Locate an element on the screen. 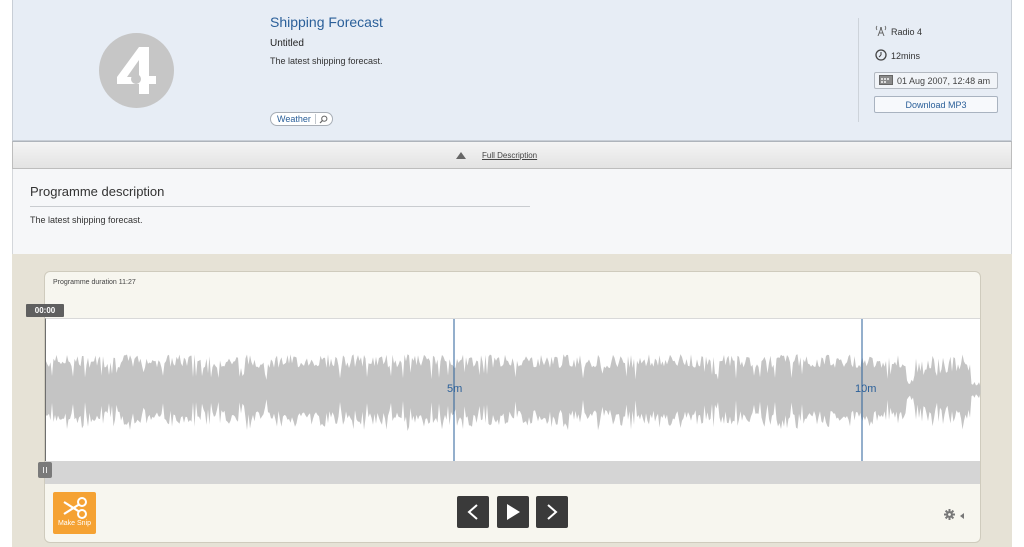 This screenshot has height=547, width=1024. collapse-arrow-icon is located at coordinates (461, 155).